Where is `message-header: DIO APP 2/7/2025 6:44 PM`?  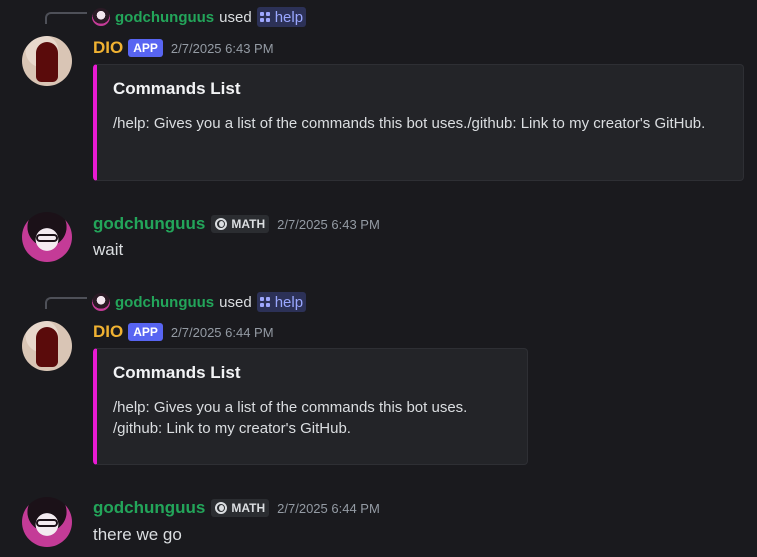
message-header: DIO APP 2/7/2025 6:44 PM is located at coordinates (183, 332).